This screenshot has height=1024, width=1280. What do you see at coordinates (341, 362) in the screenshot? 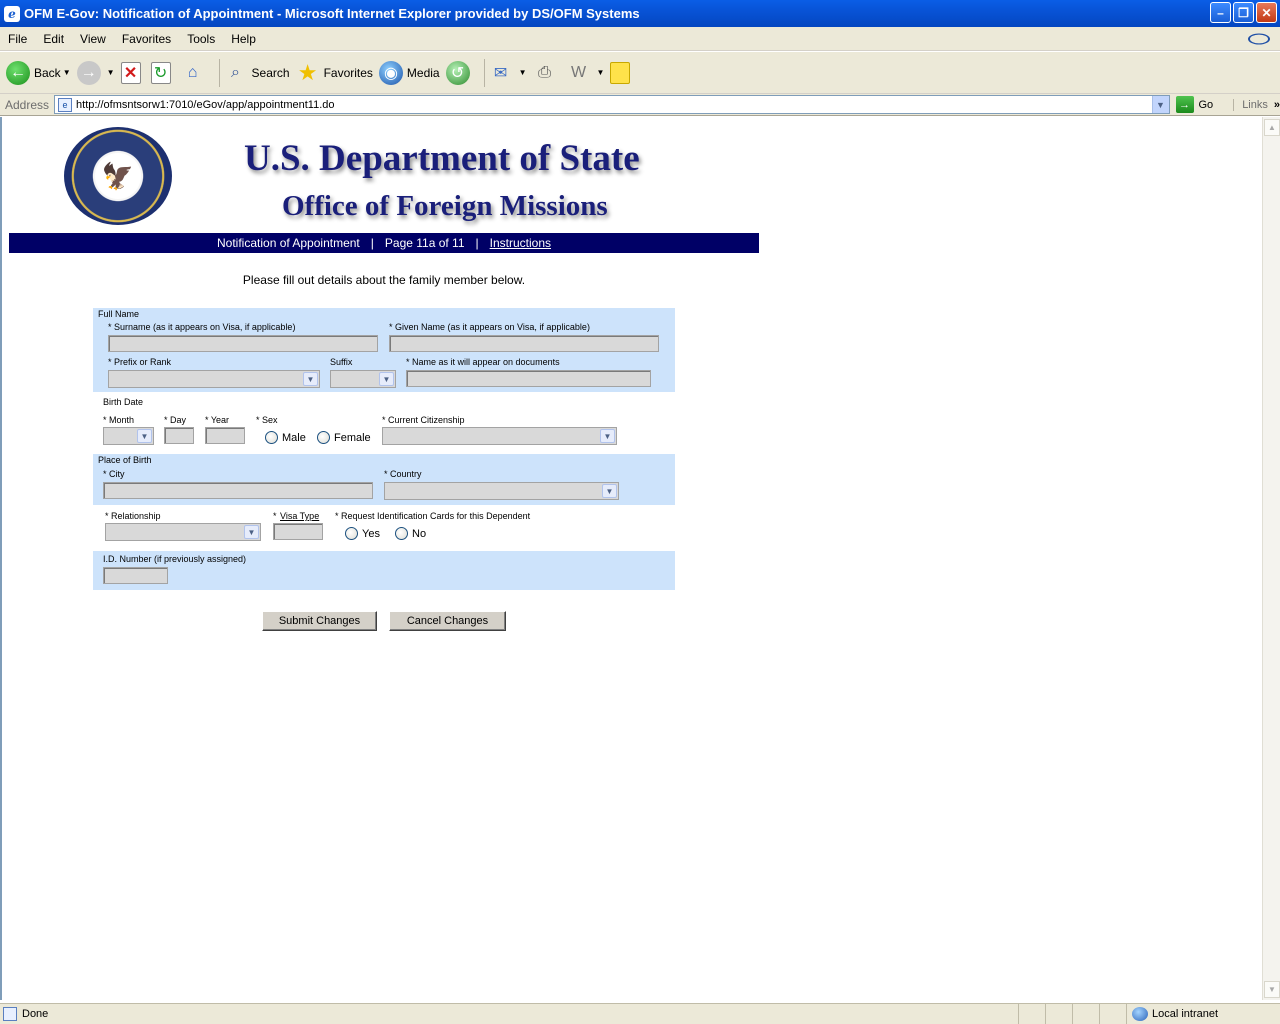
I see `suffix-label: Suffix` at bounding box center [341, 362].